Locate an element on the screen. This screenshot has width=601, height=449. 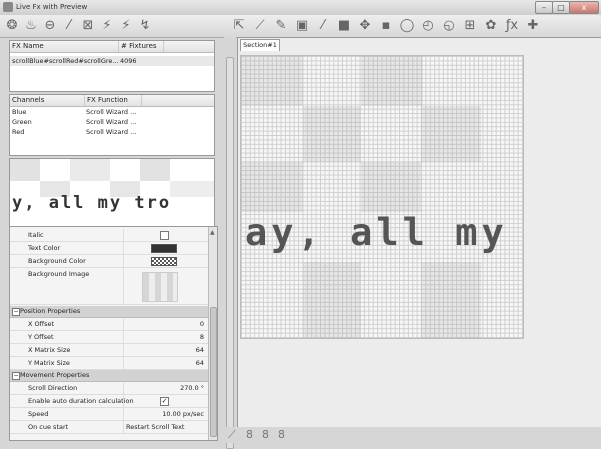
pen-tool-icon: ⟋ is located at coordinates (232, 435).